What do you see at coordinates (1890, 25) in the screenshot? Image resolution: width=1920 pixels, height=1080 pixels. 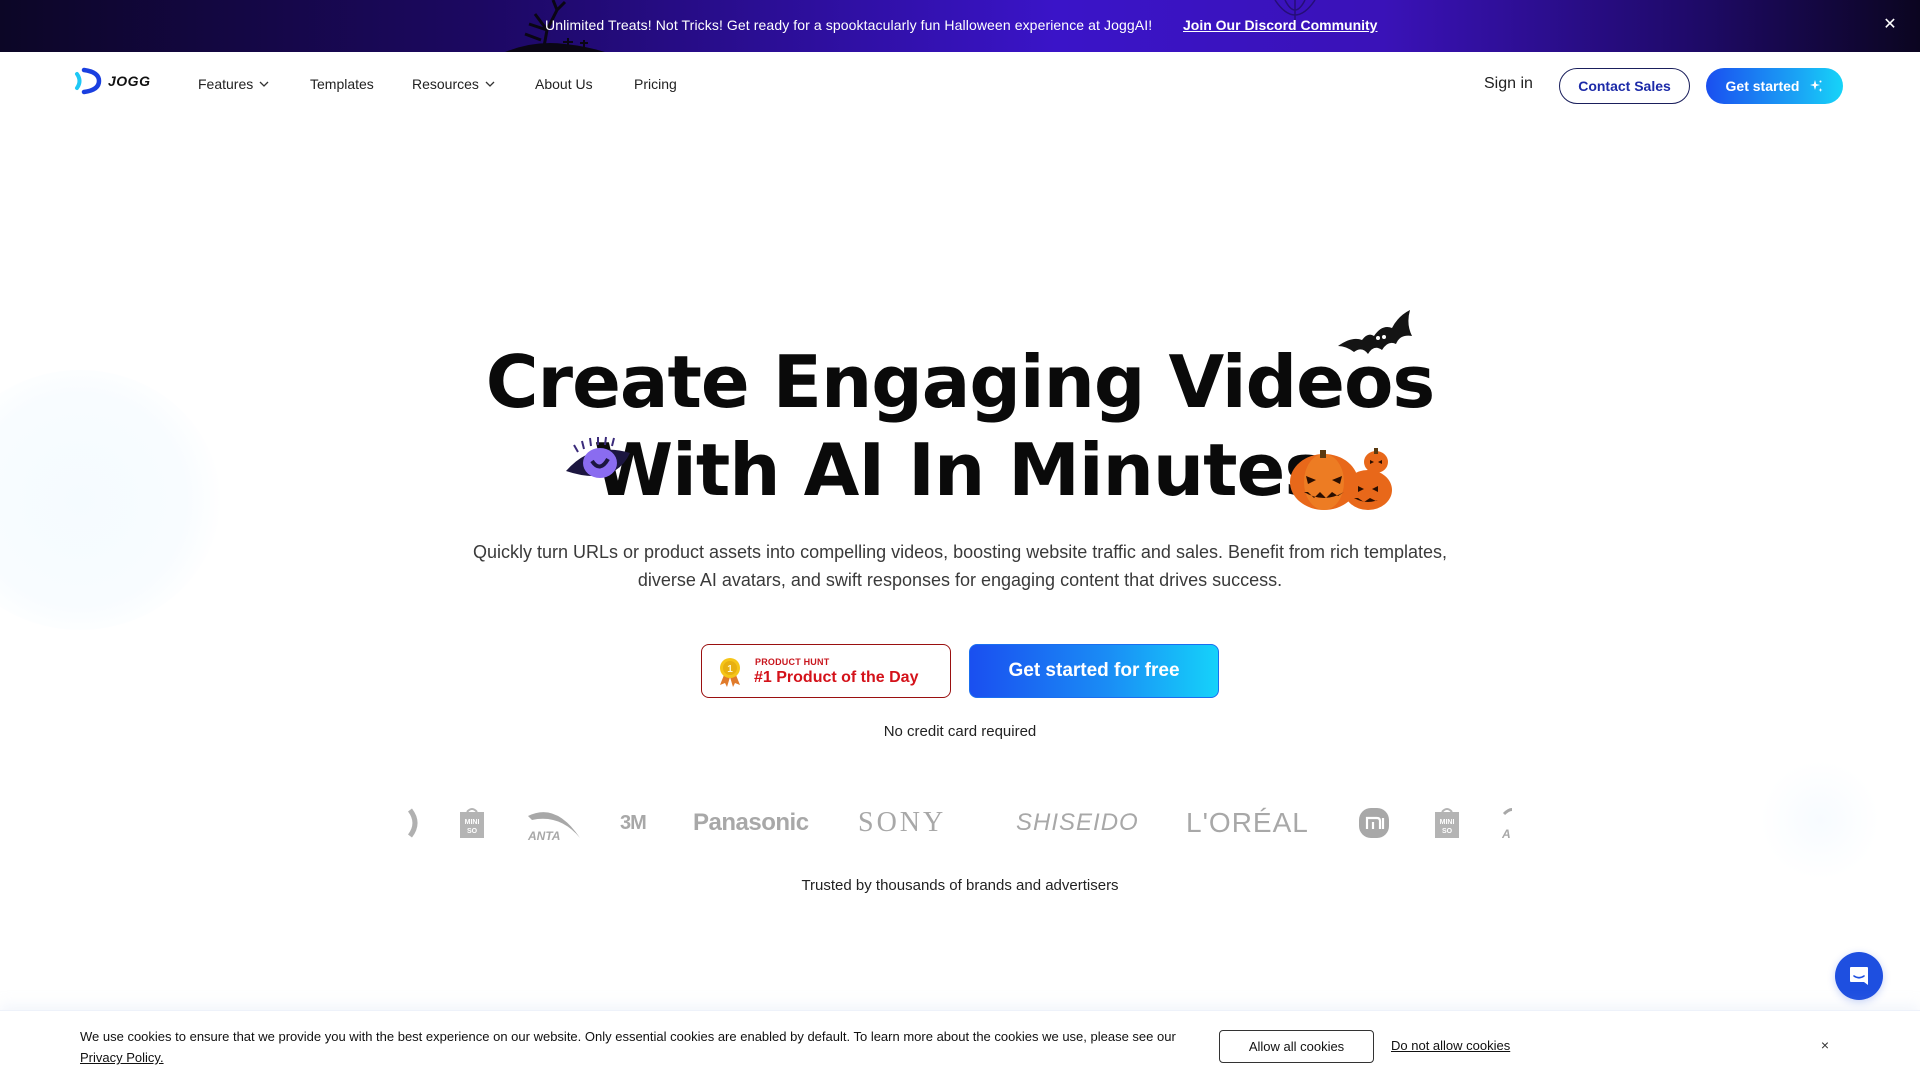 I see `close-icon: ✕` at bounding box center [1890, 25].